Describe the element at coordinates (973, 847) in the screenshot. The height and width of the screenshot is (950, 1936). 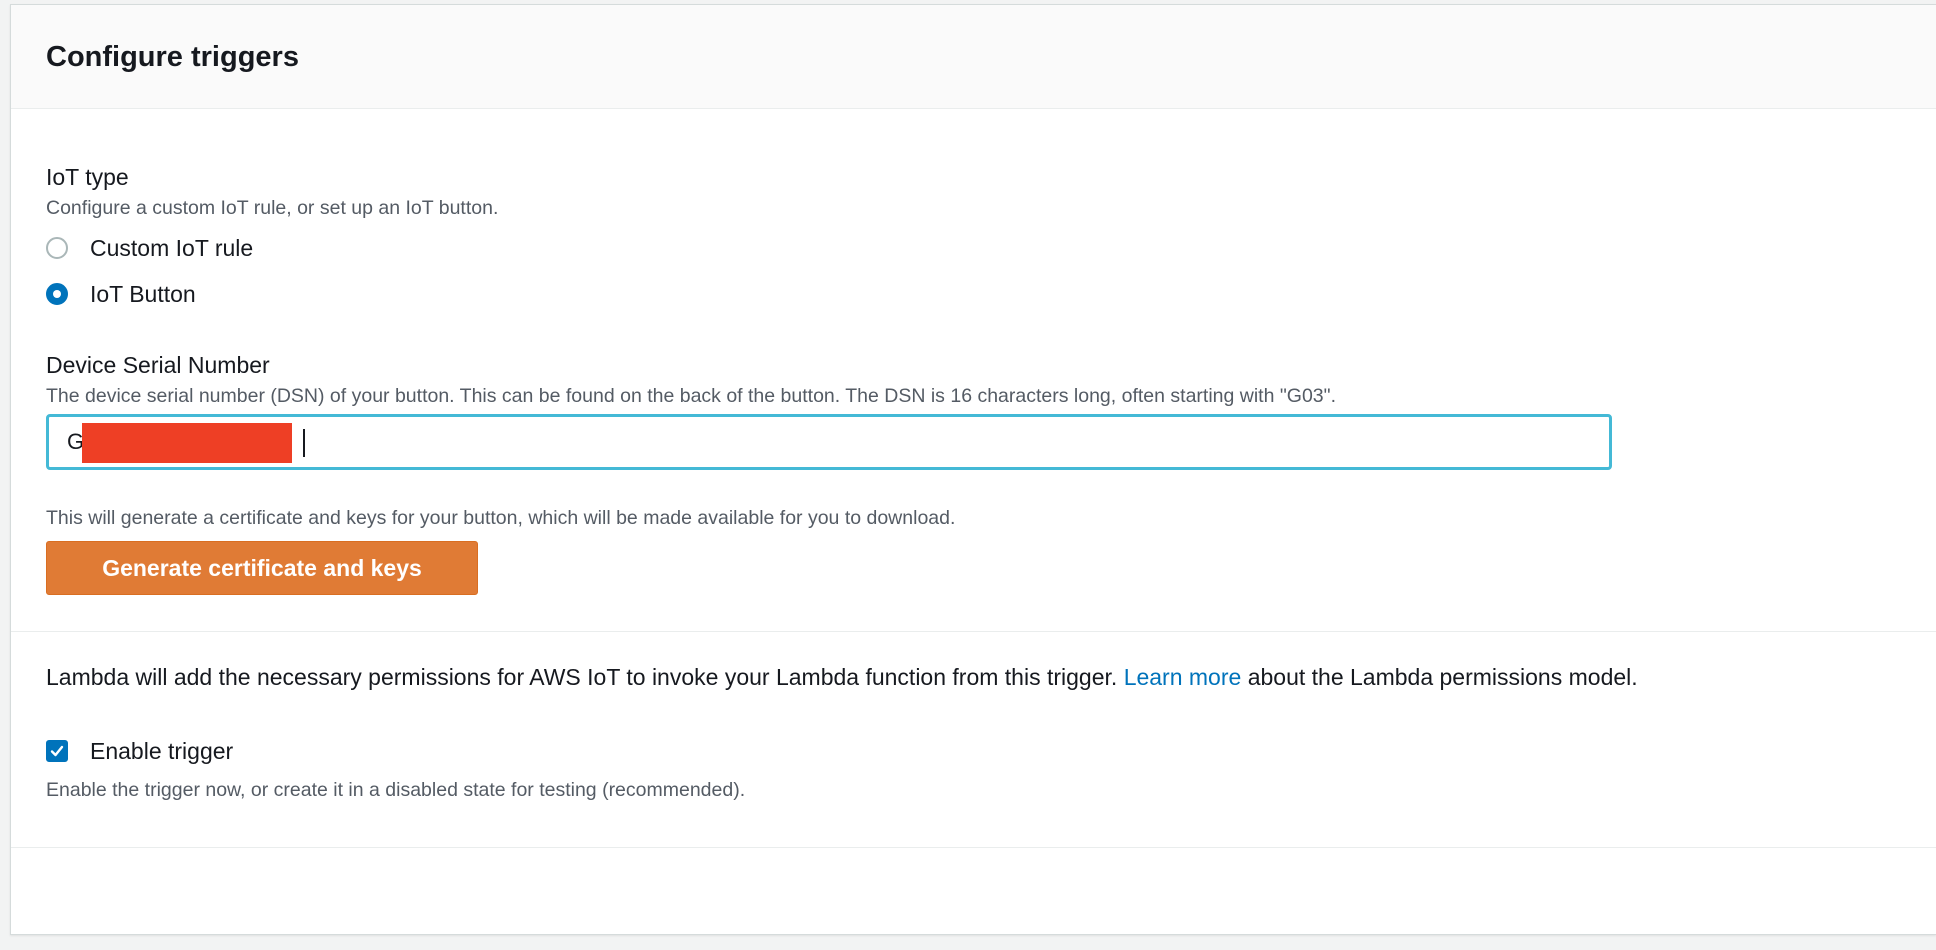
I see `bottom-divider` at that location.